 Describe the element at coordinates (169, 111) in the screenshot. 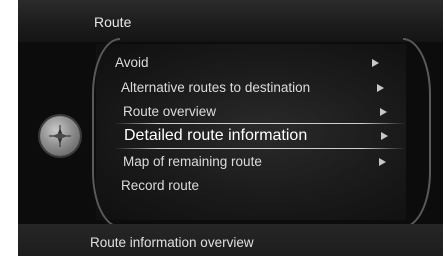

I see `menu-item-route-overview: Route overview` at that location.